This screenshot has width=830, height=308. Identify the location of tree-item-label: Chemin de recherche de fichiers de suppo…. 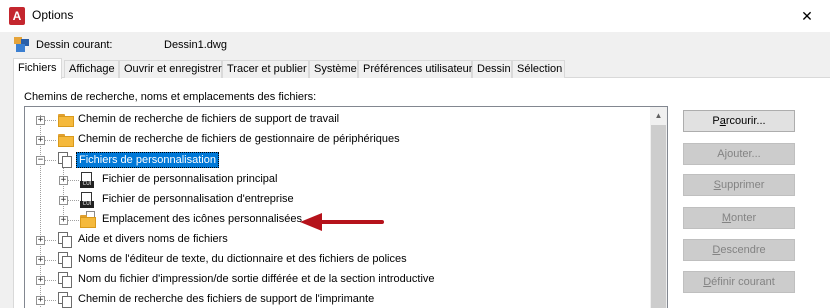
(209, 119).